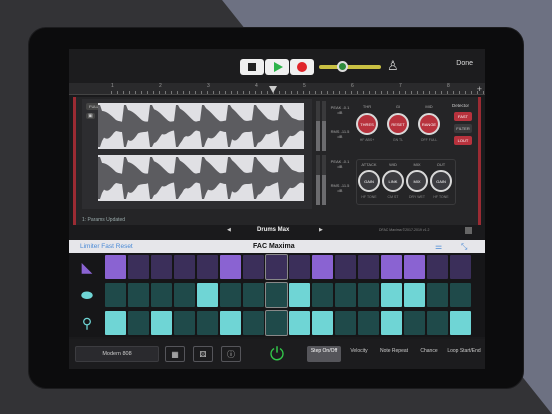 The image size is (552, 414). I want to click on knob-sublabel: HF ABS+, so click(367, 140).